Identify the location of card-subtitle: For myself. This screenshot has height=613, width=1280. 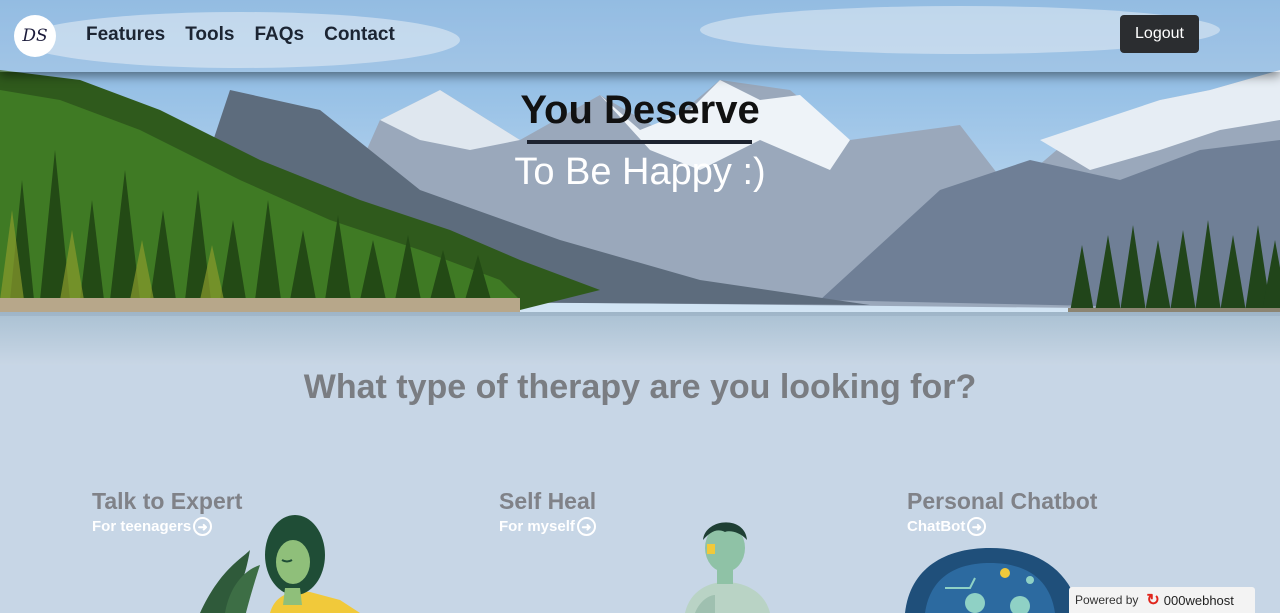
(537, 526).